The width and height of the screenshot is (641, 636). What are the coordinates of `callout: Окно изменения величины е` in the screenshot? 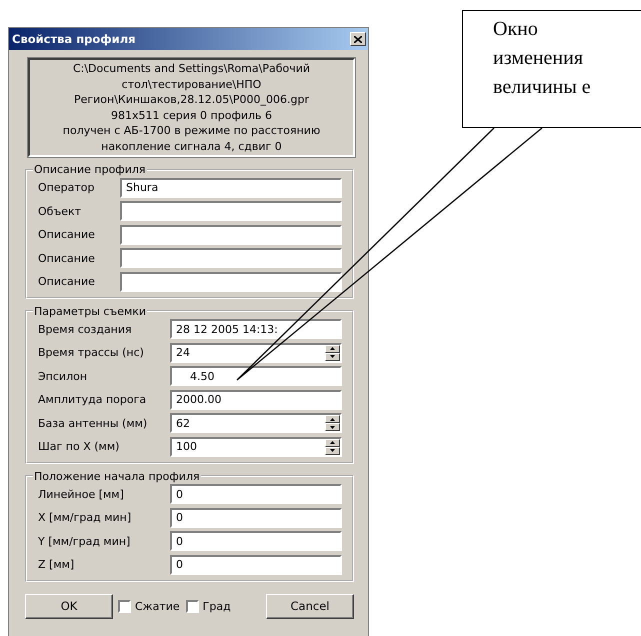 It's located at (551, 69).